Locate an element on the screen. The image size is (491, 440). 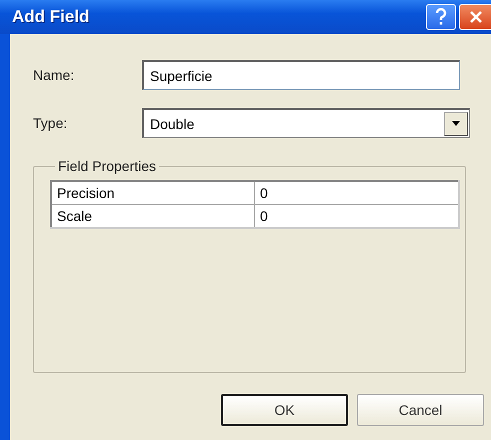
type-label: Type: is located at coordinates (50, 123).